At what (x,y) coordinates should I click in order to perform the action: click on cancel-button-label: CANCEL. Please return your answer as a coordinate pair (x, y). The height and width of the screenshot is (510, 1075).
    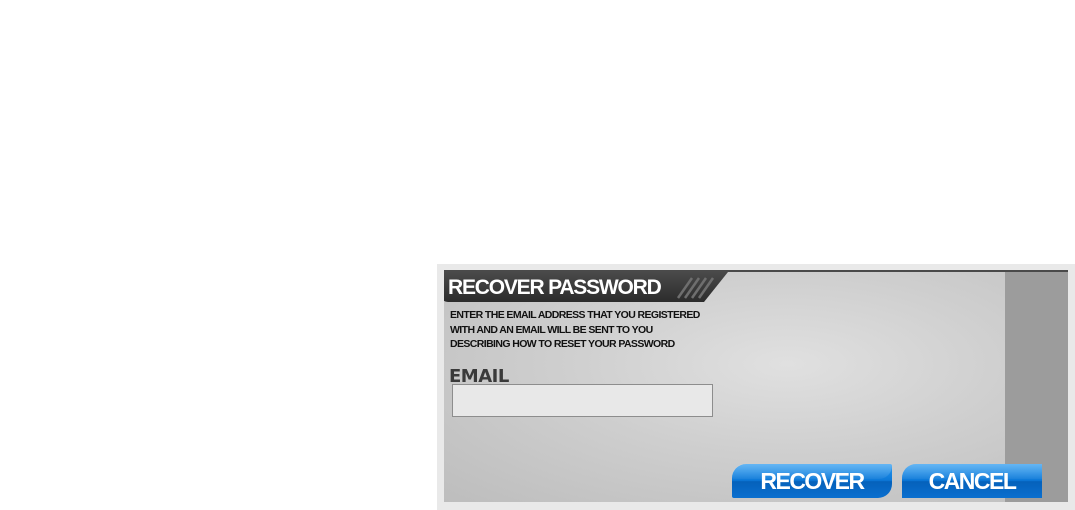
    Looking at the image, I should click on (972, 481).